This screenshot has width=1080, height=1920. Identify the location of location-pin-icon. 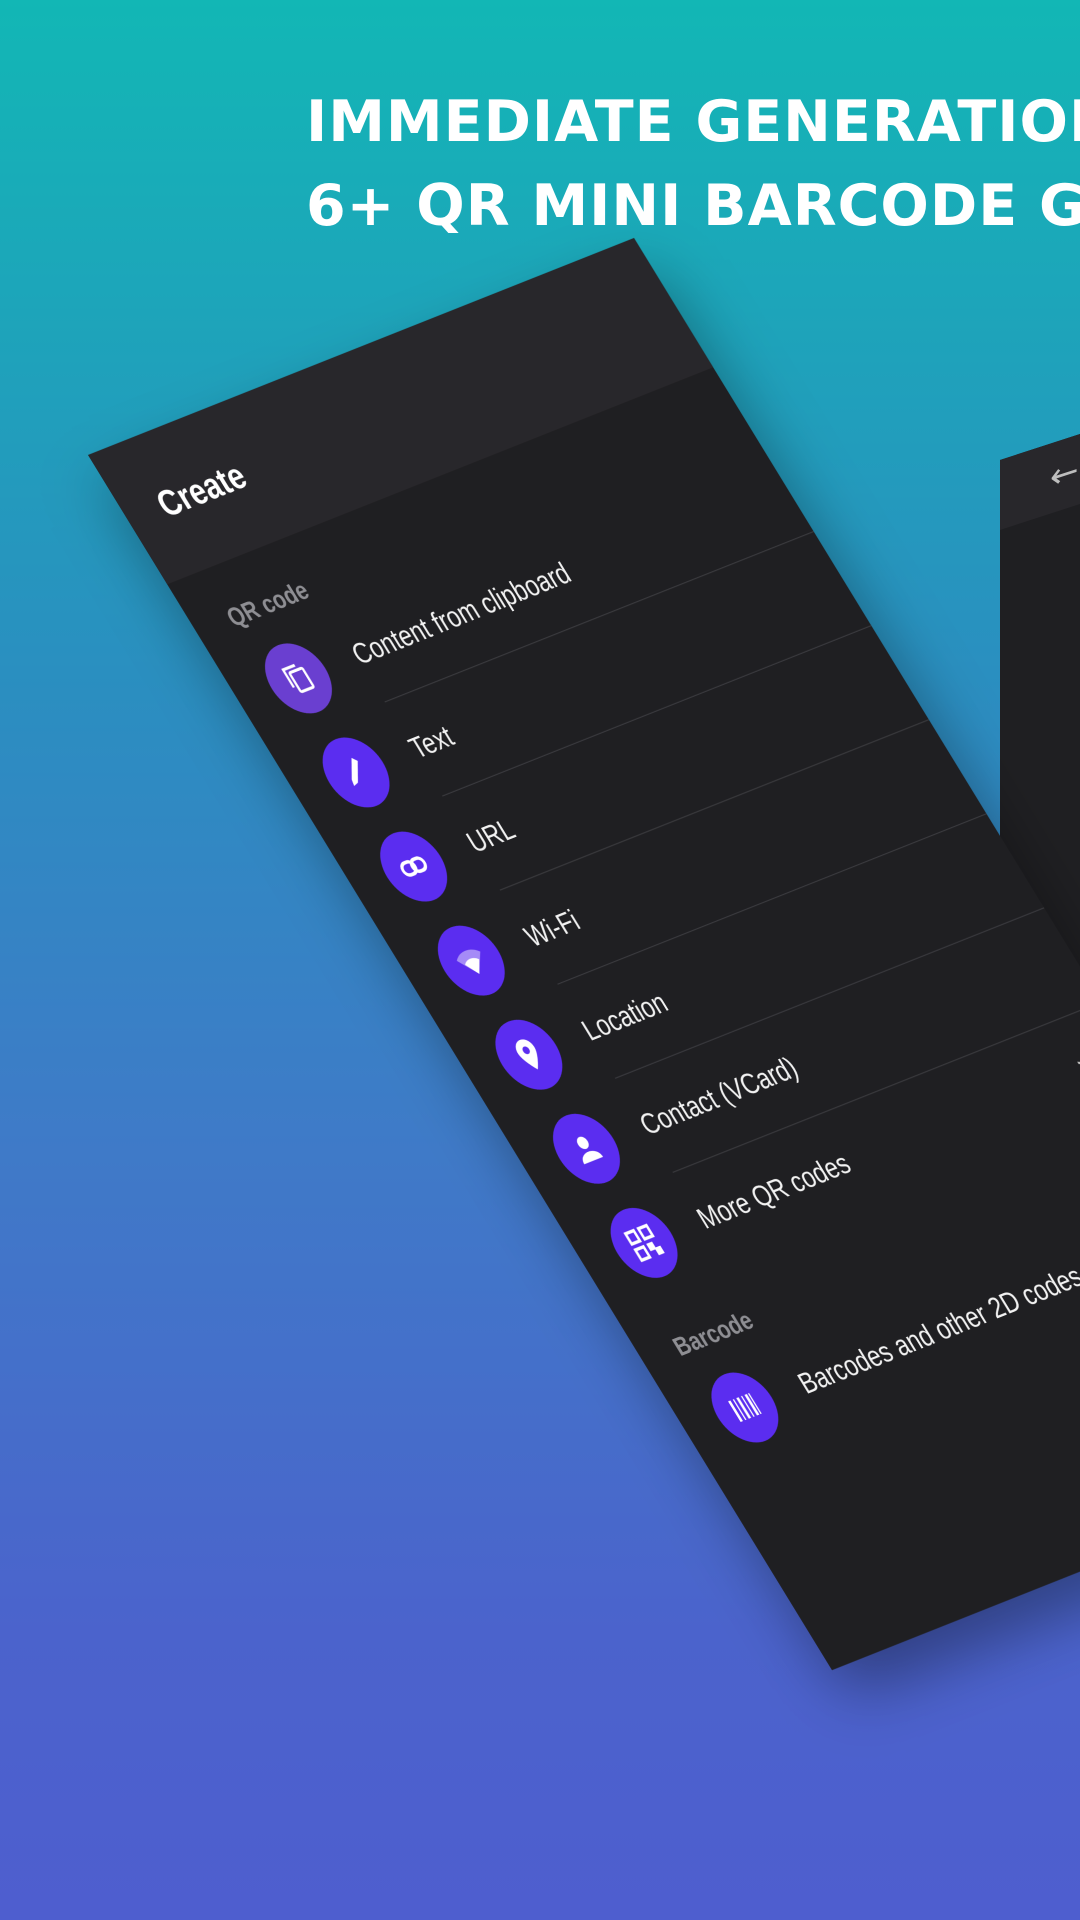
(528, 1054).